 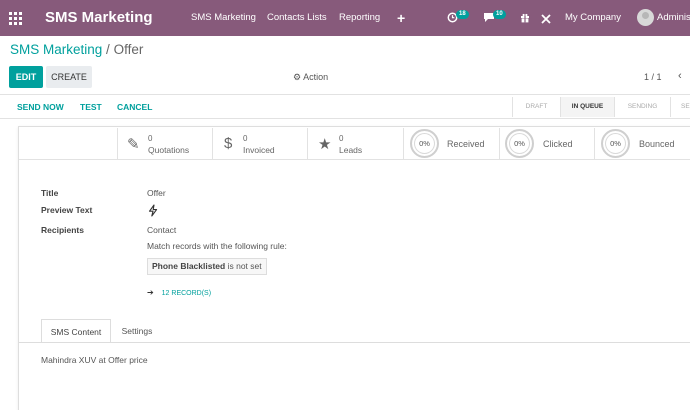 I want to click on breadcrumb-current: Offer, so click(x=128, y=49).